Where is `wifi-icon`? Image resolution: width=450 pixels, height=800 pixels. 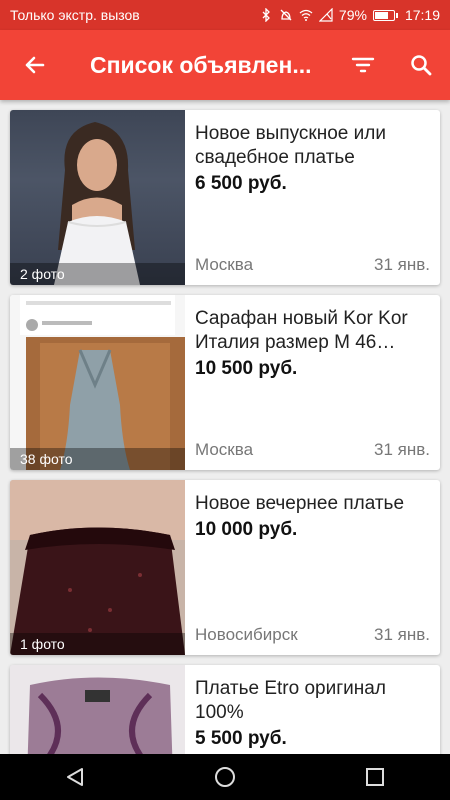
wifi-icon is located at coordinates (306, 15).